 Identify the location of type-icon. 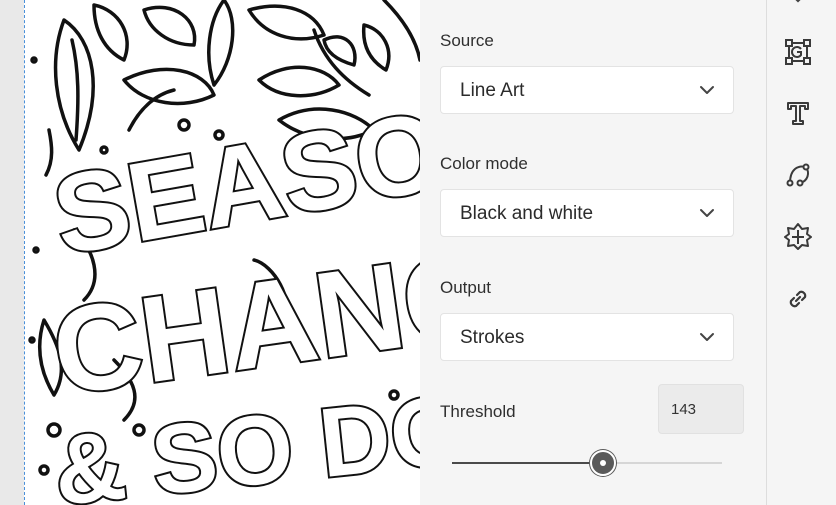
(798, 113).